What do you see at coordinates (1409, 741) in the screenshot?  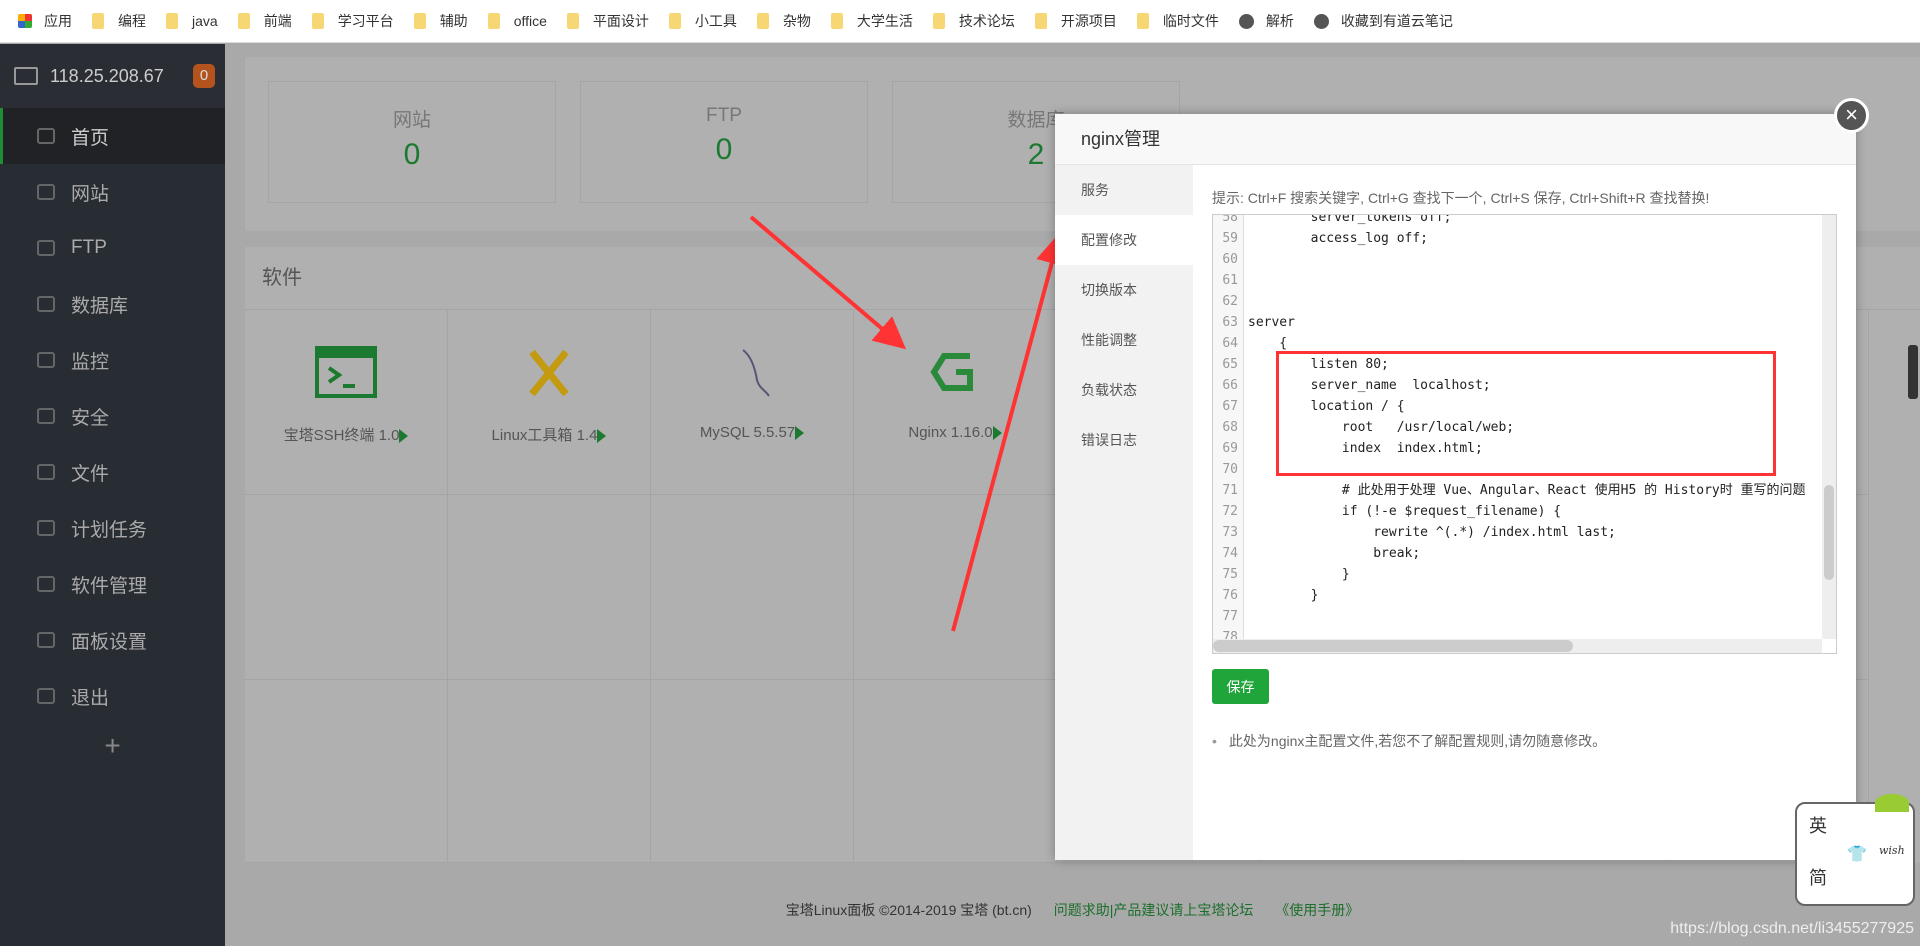 I see `config-note: 此处为nginx主配置文件,若您不了解配置规则,请勿随意修改。` at bounding box center [1409, 741].